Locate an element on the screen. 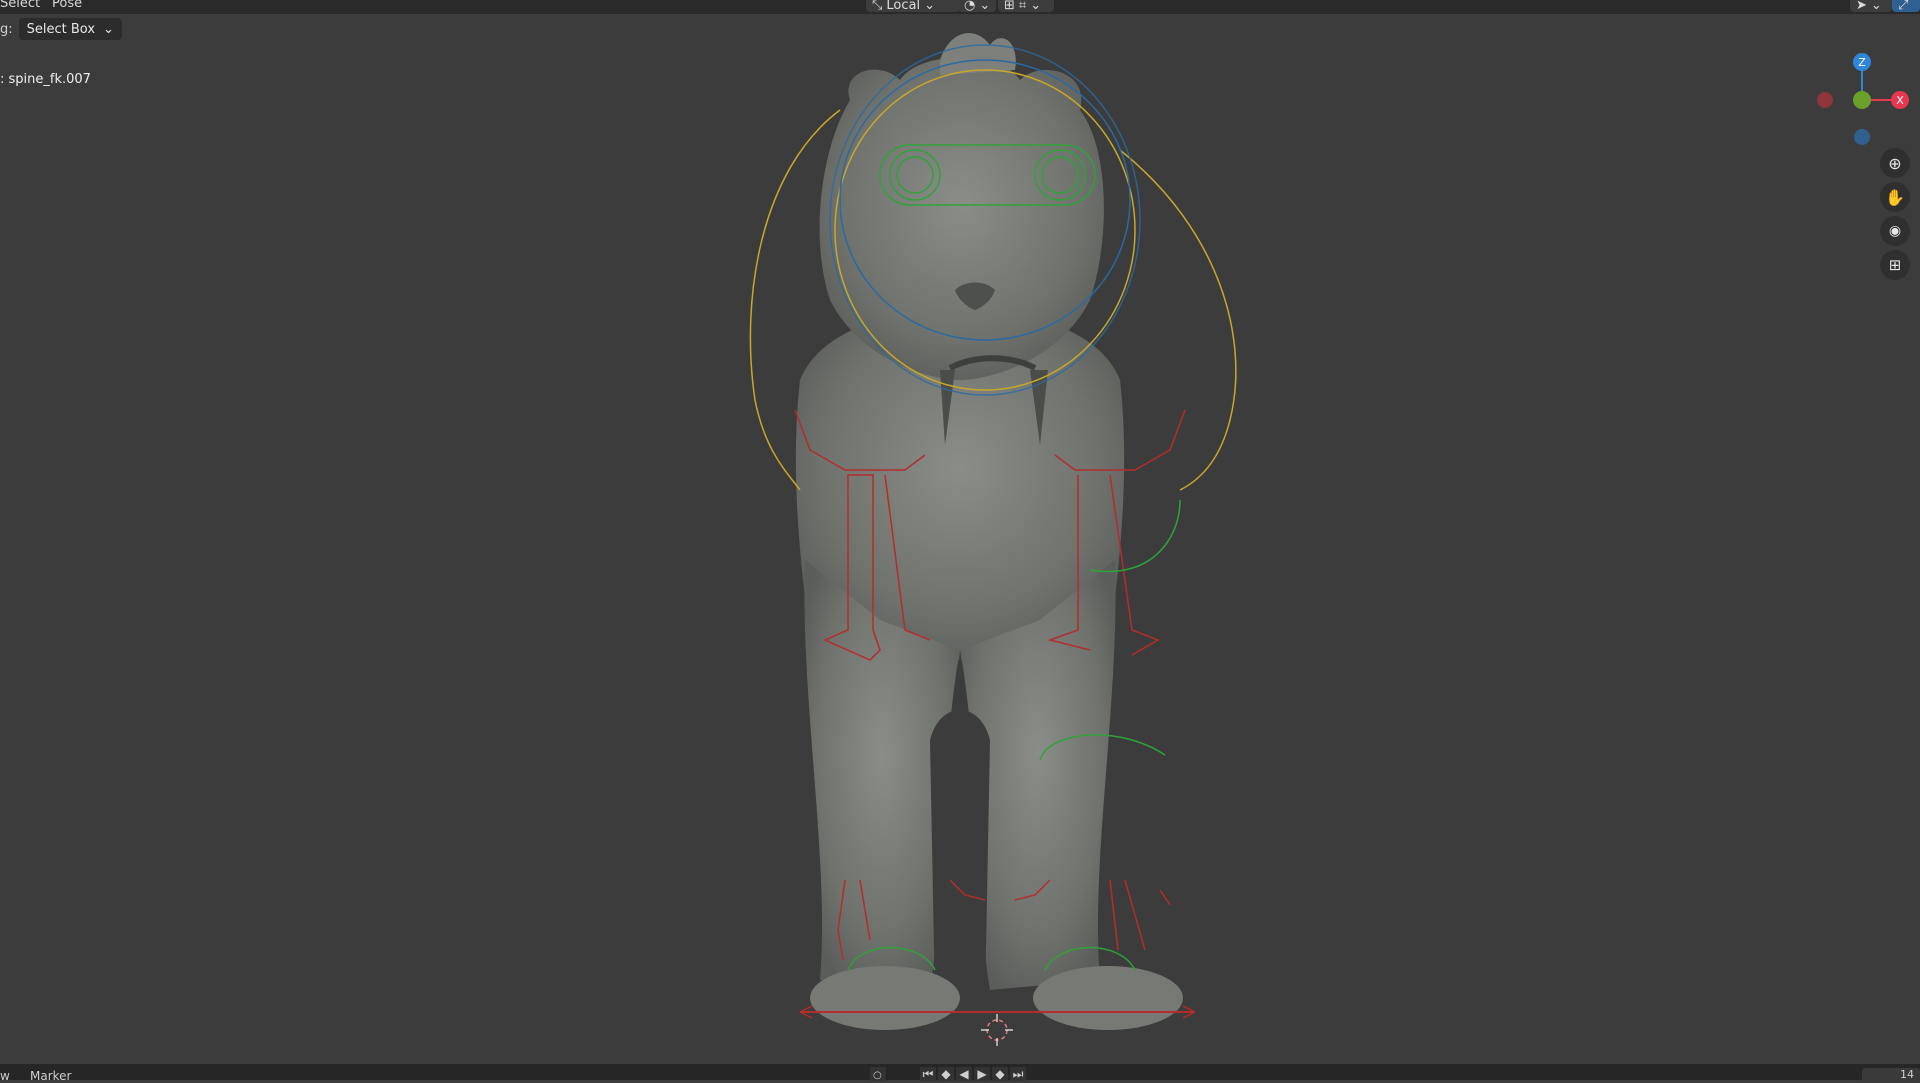  axis-neg-x-icon is located at coordinates (1825, 100).